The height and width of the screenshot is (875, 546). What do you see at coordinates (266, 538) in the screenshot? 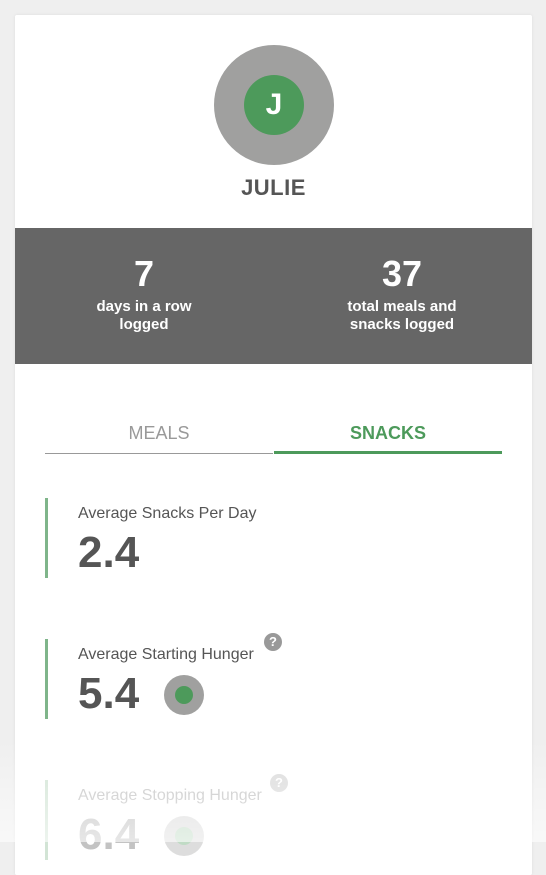
I see `avg-snacks-per-day-metric: Average Snacks Per Day 2.4` at bounding box center [266, 538].